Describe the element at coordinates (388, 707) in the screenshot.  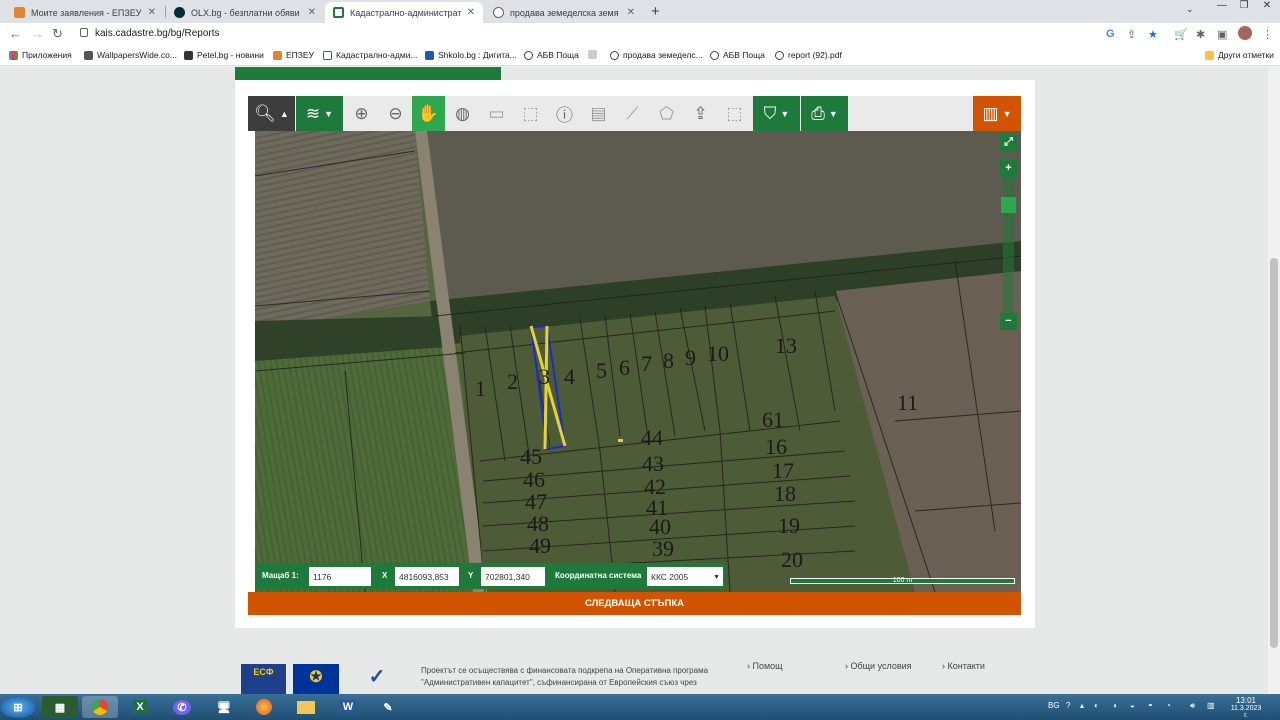
I see `taskbar-app: ✎` at that location.